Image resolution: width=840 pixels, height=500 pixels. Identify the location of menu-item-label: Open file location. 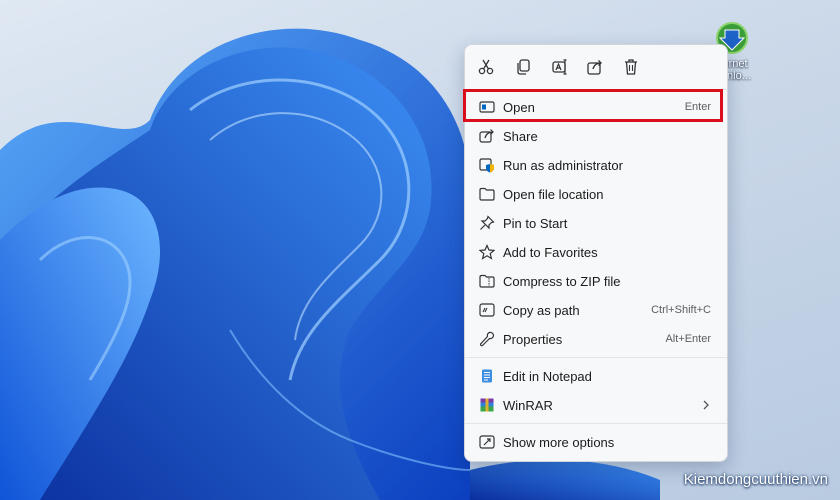
(553, 194).